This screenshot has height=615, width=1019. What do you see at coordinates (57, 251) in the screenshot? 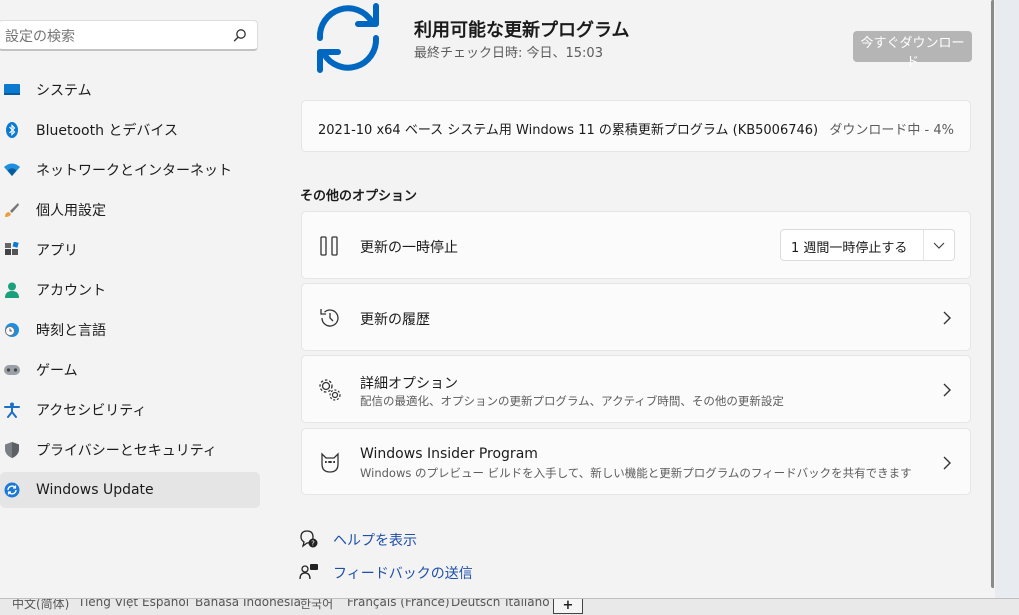
I see `sidebar-item-label: アプリ` at bounding box center [57, 251].